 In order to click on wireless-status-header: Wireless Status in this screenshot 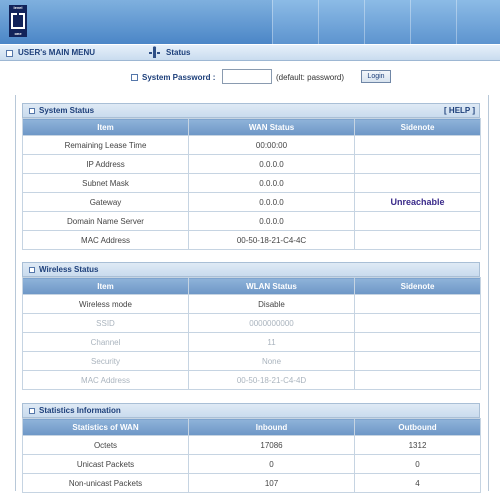, I will do `click(251, 269)`.